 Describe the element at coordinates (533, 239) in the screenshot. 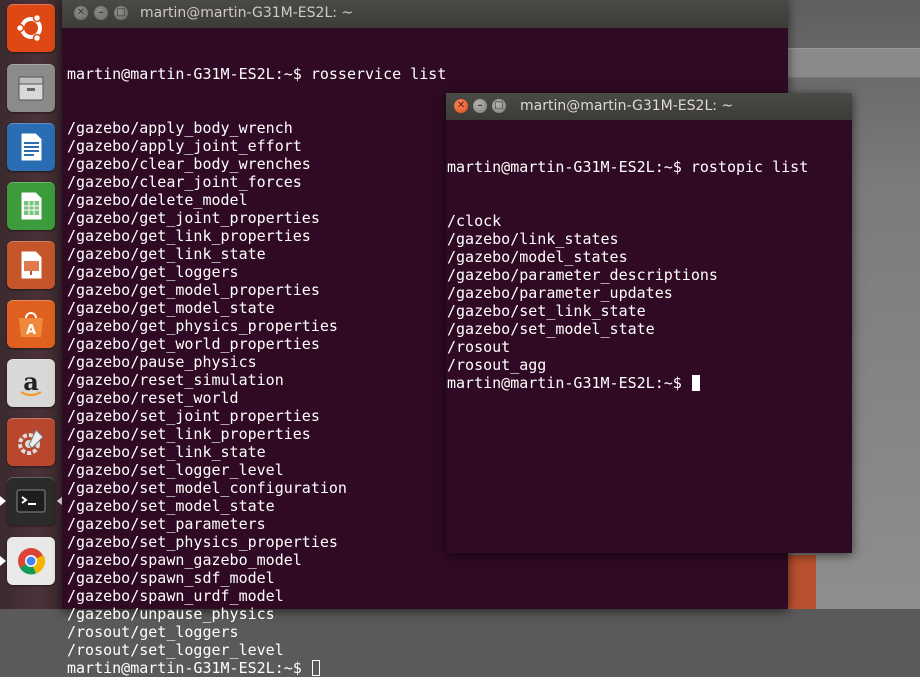

I see `output-line: /gazebo/link_states` at that location.